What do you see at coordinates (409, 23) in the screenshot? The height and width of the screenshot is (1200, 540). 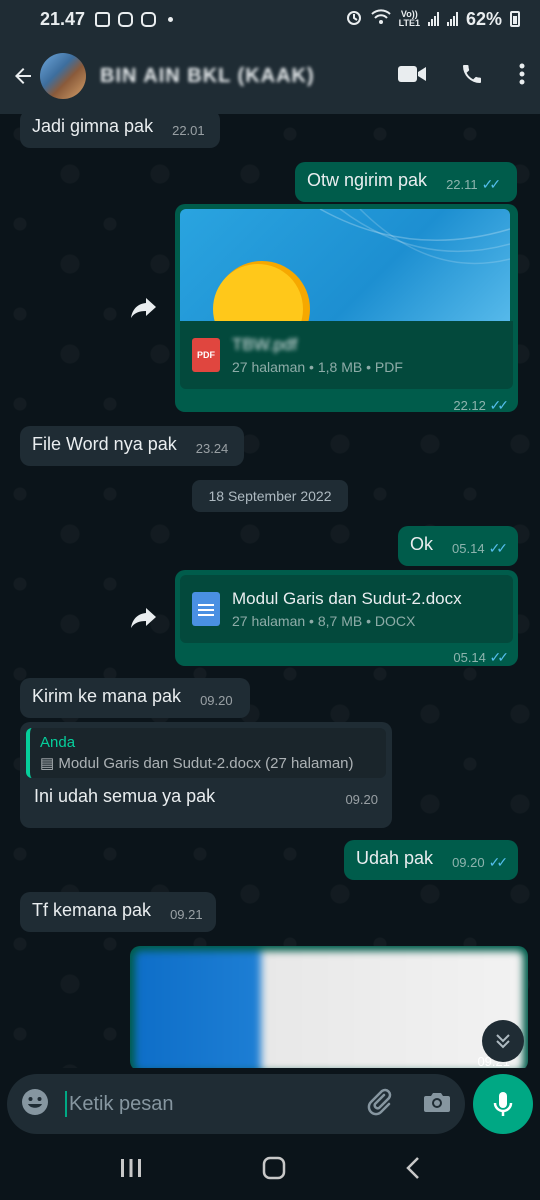 I see `lte-label: LTE1` at bounding box center [409, 23].